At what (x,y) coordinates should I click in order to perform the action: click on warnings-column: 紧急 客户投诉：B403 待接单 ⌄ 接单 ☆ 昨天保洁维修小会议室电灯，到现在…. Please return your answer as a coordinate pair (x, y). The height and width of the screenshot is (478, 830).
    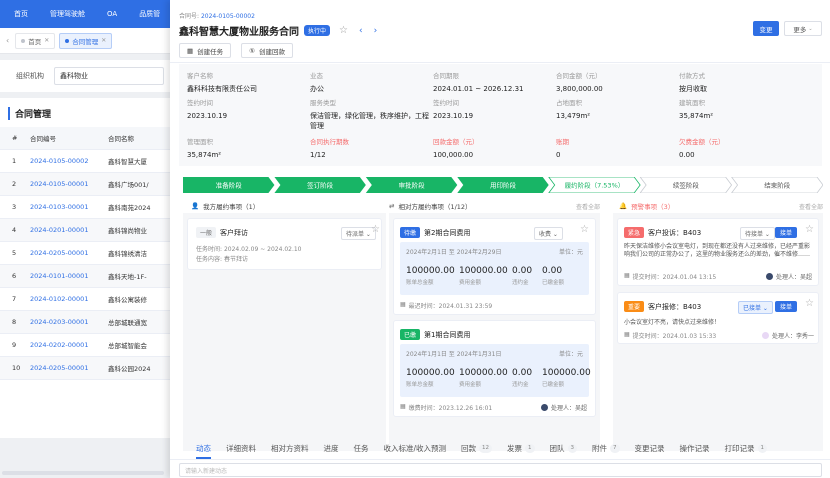
    Looking at the image, I should click on (718, 332).